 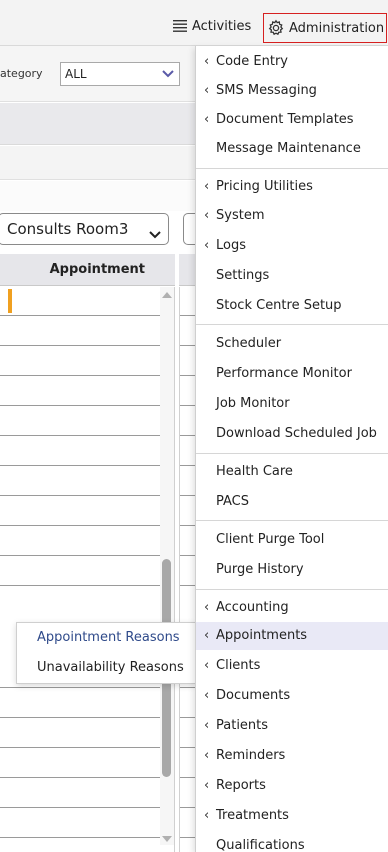 I want to click on menu-item-label: Logs, so click(x=231, y=245).